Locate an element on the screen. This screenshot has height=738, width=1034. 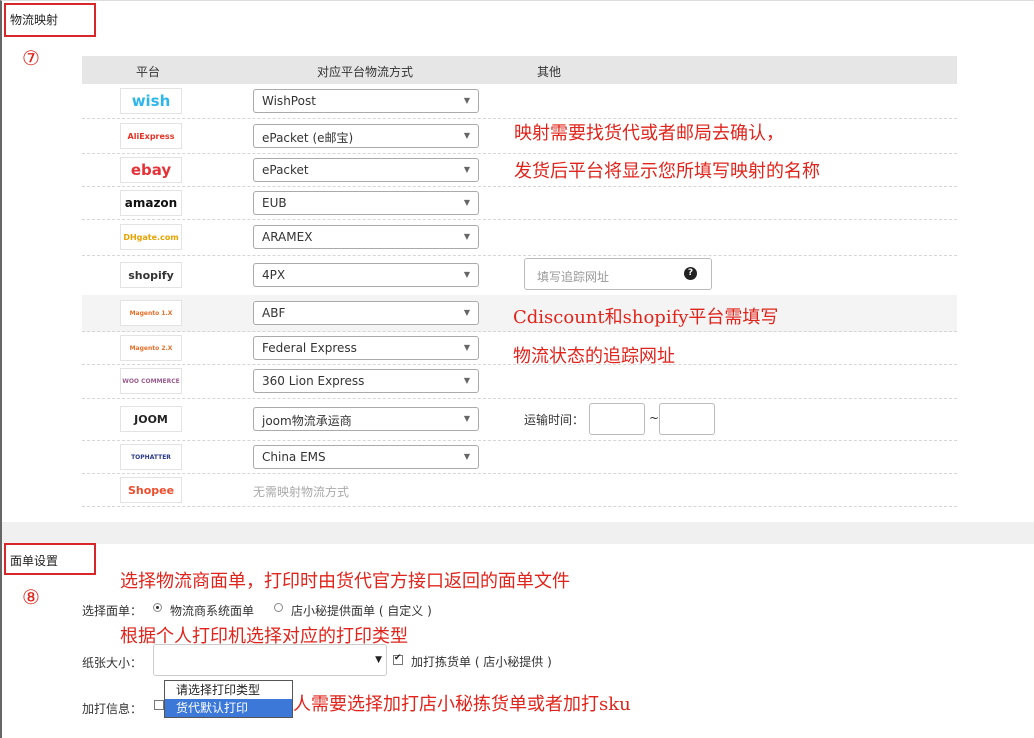
transit-time-min-input is located at coordinates (617, 419).